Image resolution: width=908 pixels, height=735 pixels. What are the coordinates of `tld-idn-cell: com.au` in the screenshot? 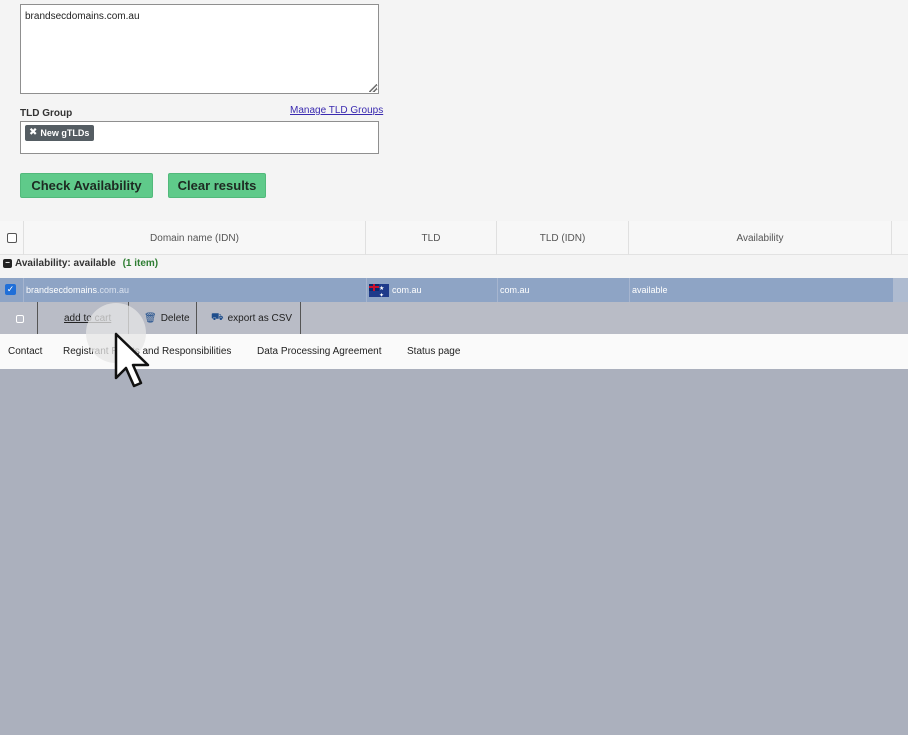 It's located at (563, 290).